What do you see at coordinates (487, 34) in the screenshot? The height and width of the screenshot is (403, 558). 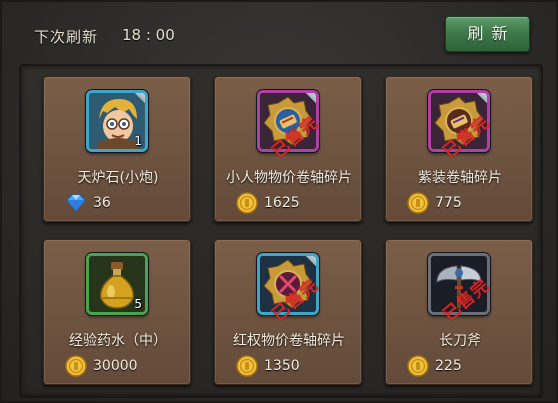 I see `refresh-button: 刷新` at bounding box center [487, 34].